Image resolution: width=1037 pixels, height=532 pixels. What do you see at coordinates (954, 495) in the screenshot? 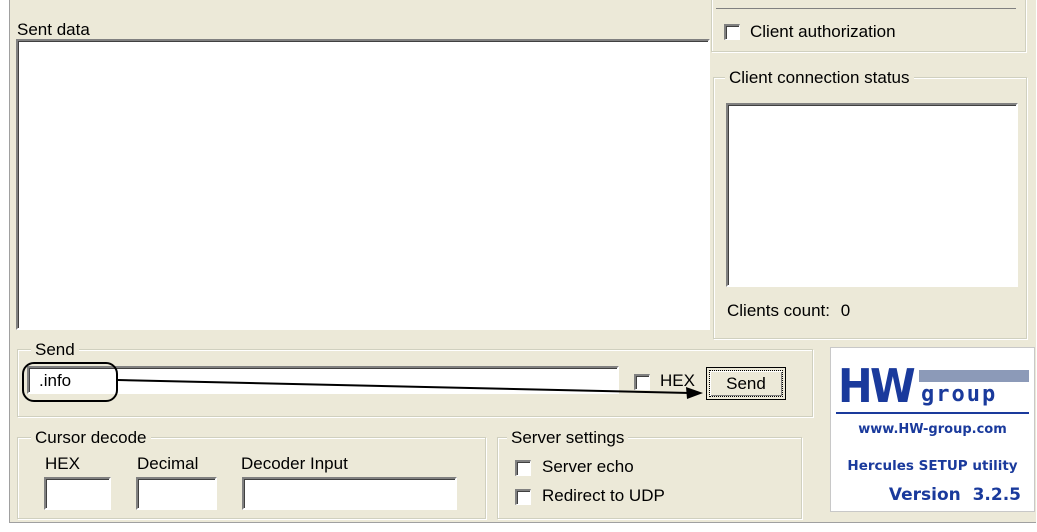
I see `logo-version: Version 3.2.5` at bounding box center [954, 495].